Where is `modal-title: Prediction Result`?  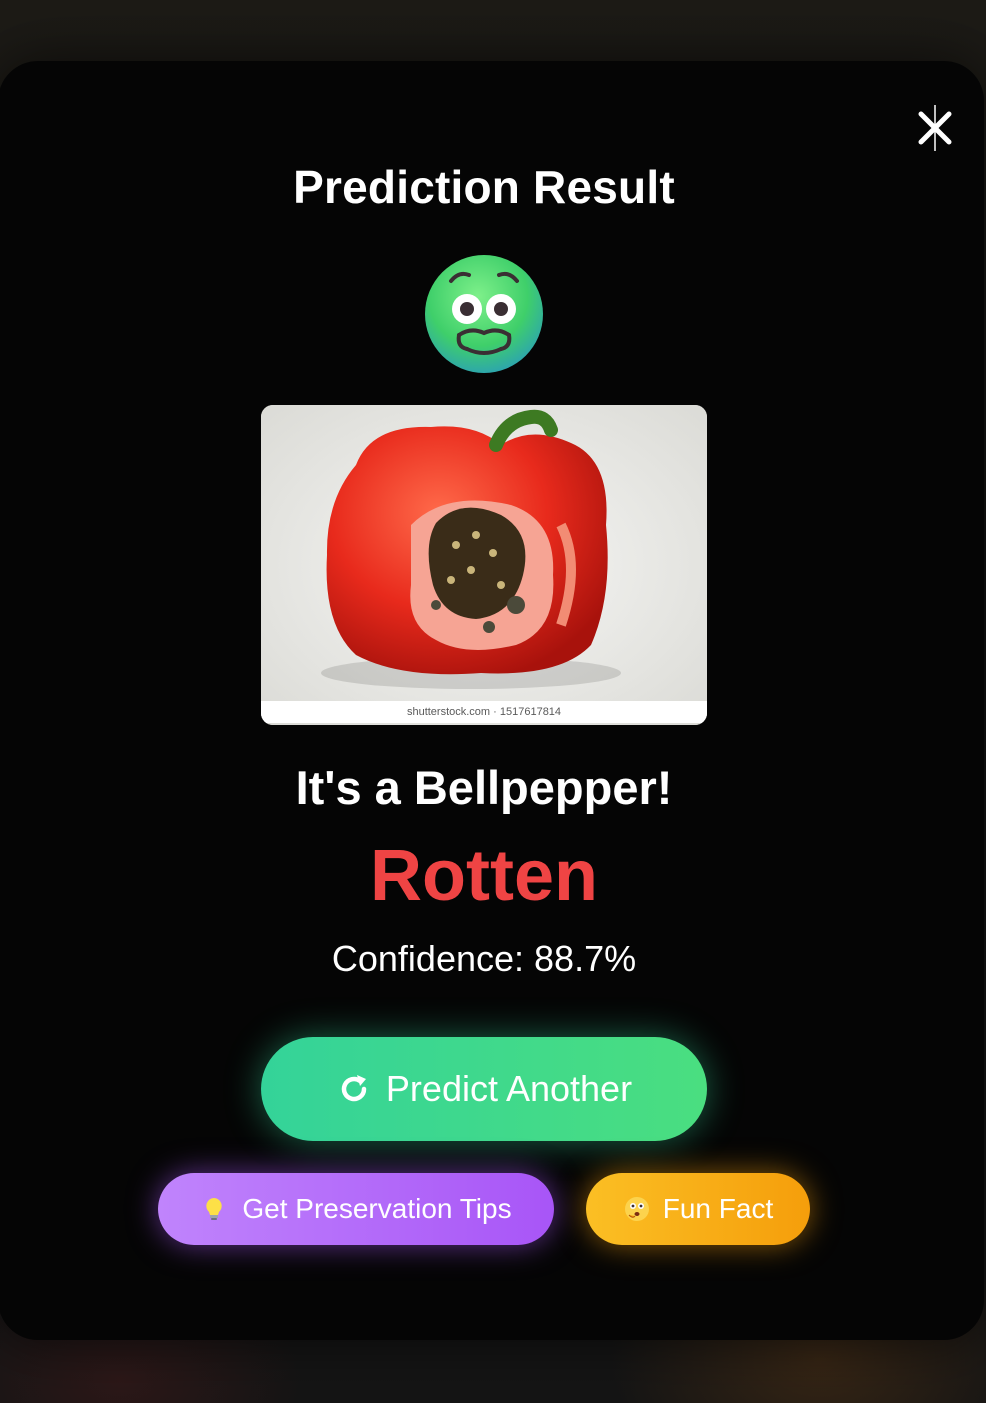
modal-title: Prediction Result is located at coordinates (484, 187).